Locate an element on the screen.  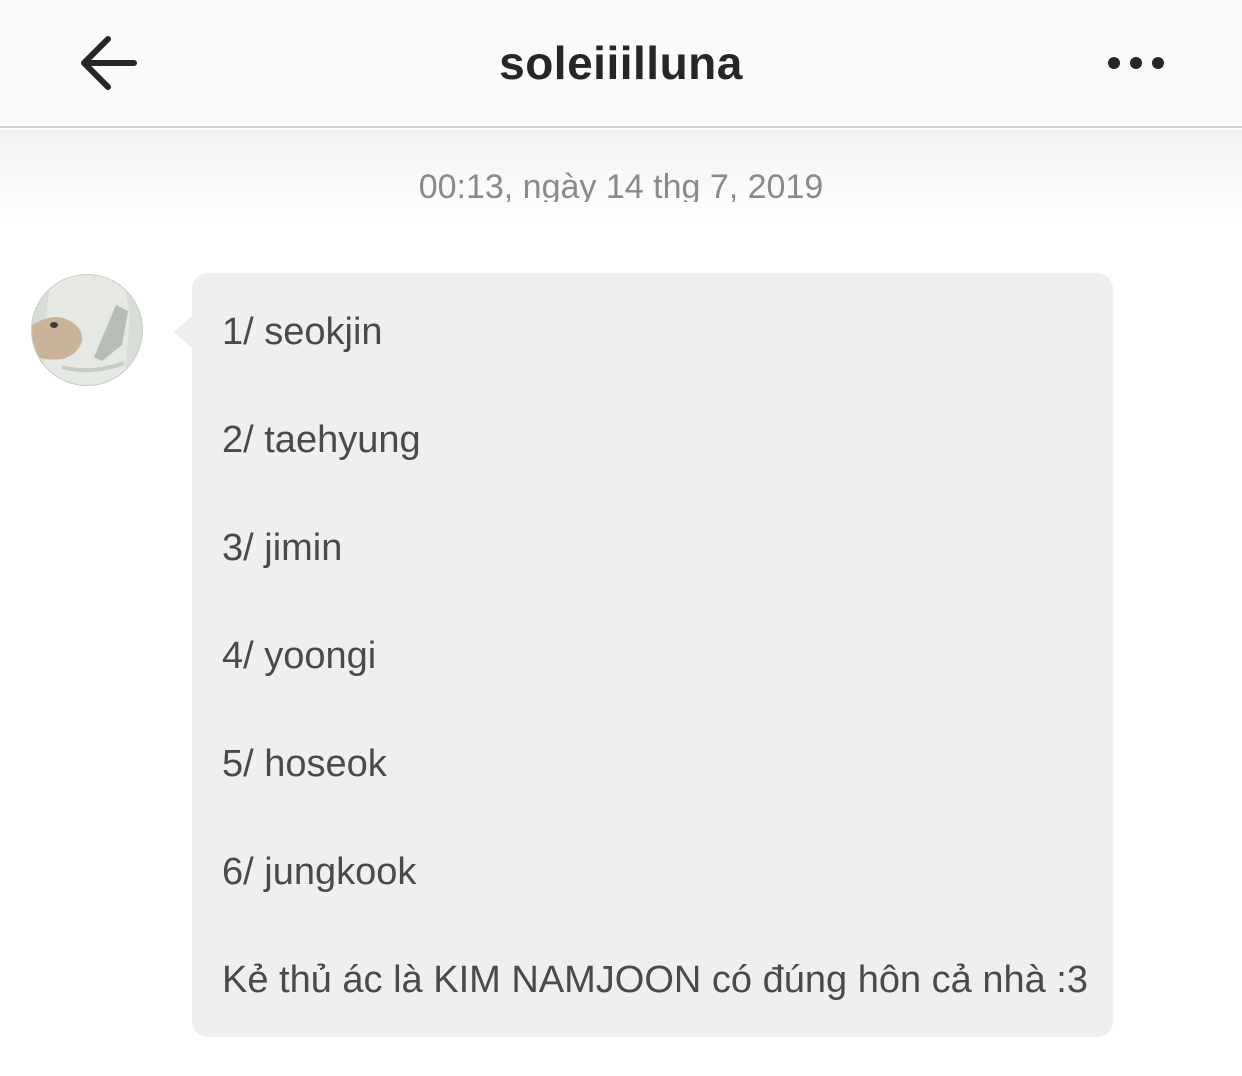
message-timestamp: 00:13, ngày 14 thg 7, 2019 is located at coordinates (621, 185).